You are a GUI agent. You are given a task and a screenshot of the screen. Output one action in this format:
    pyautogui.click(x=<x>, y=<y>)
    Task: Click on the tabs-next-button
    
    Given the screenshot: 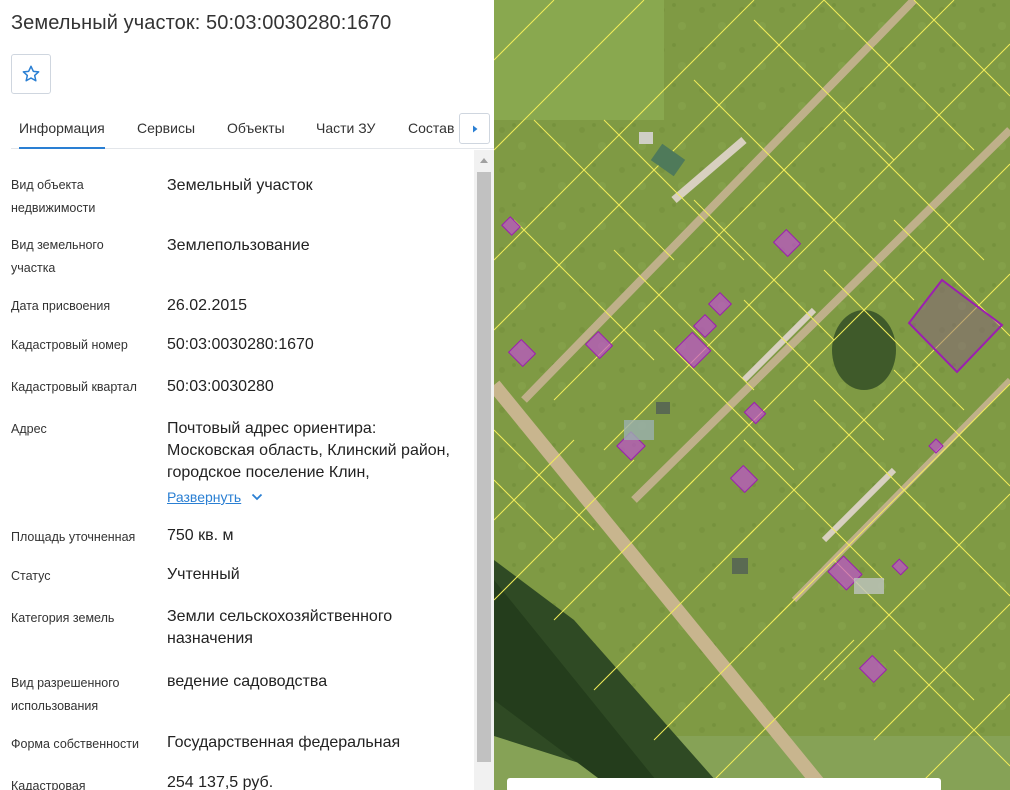 What is the action you would take?
    pyautogui.click(x=474, y=128)
    